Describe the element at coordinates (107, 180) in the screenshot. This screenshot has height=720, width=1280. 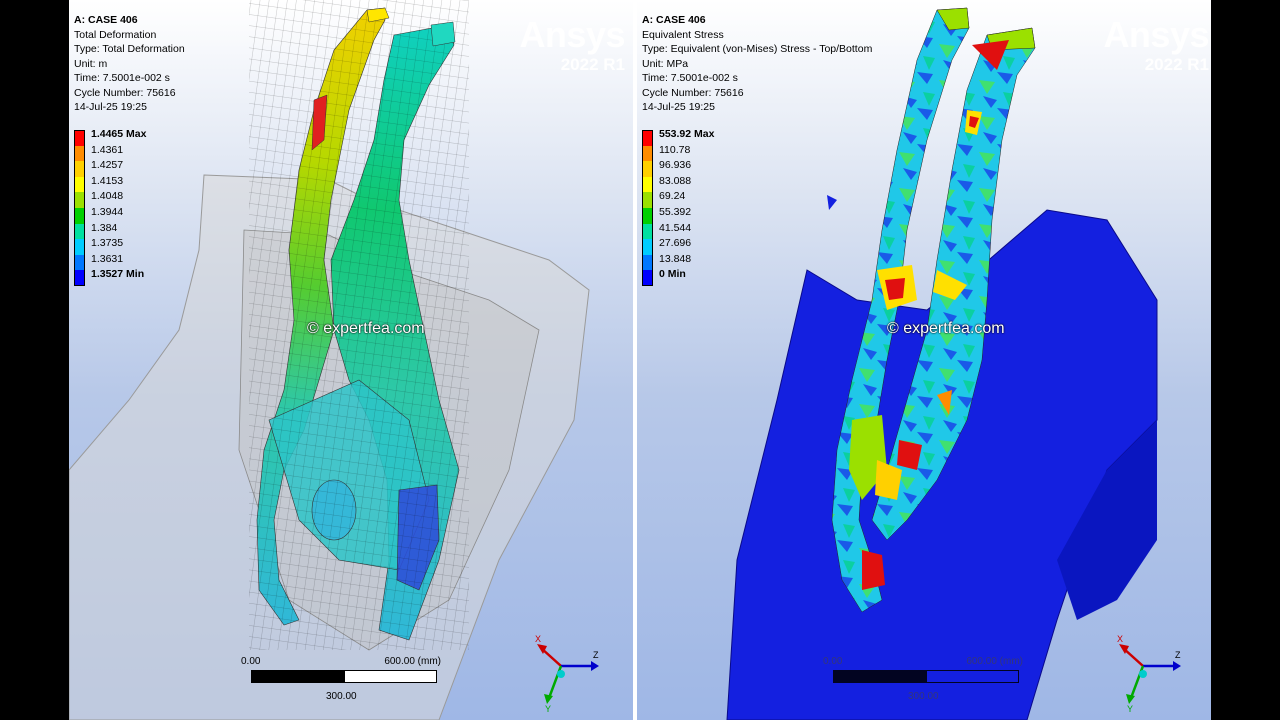
I see `legend-label: 1.4153` at that location.